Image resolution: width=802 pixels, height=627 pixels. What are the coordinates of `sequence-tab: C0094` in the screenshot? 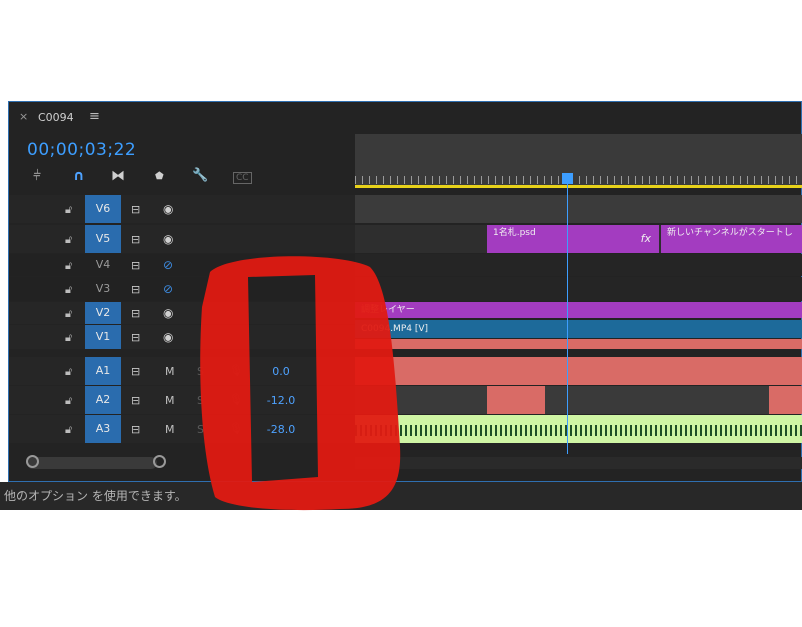 It's located at (56, 117).